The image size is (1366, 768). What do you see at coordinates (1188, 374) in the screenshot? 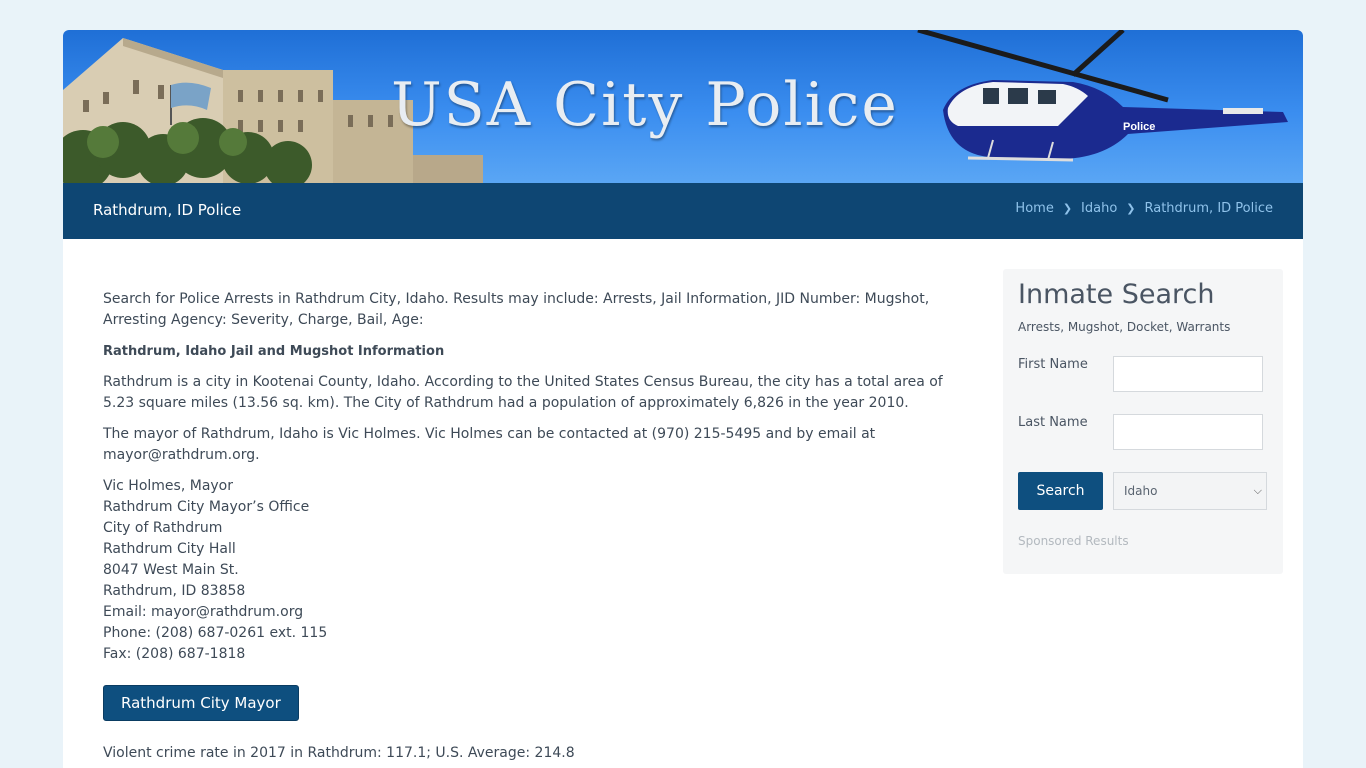
I see `first-name-input` at bounding box center [1188, 374].